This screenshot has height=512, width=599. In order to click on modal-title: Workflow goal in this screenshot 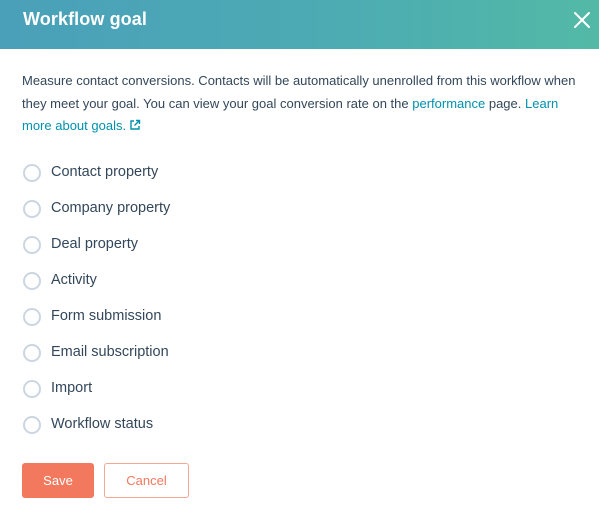, I will do `click(85, 19)`.